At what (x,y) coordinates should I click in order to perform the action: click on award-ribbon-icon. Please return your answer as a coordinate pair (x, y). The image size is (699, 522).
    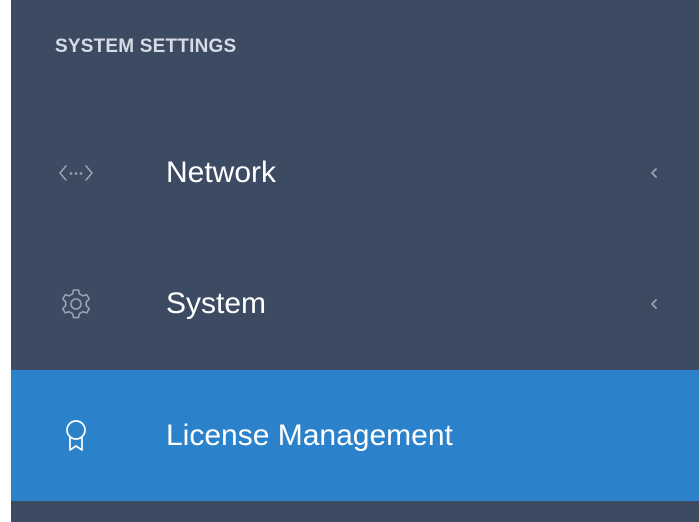
    Looking at the image, I should click on (76, 436).